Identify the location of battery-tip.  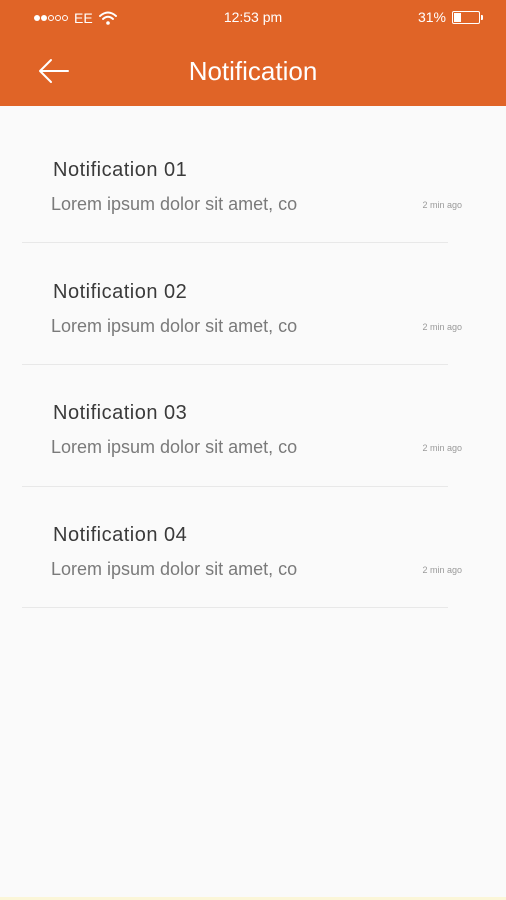
(482, 17).